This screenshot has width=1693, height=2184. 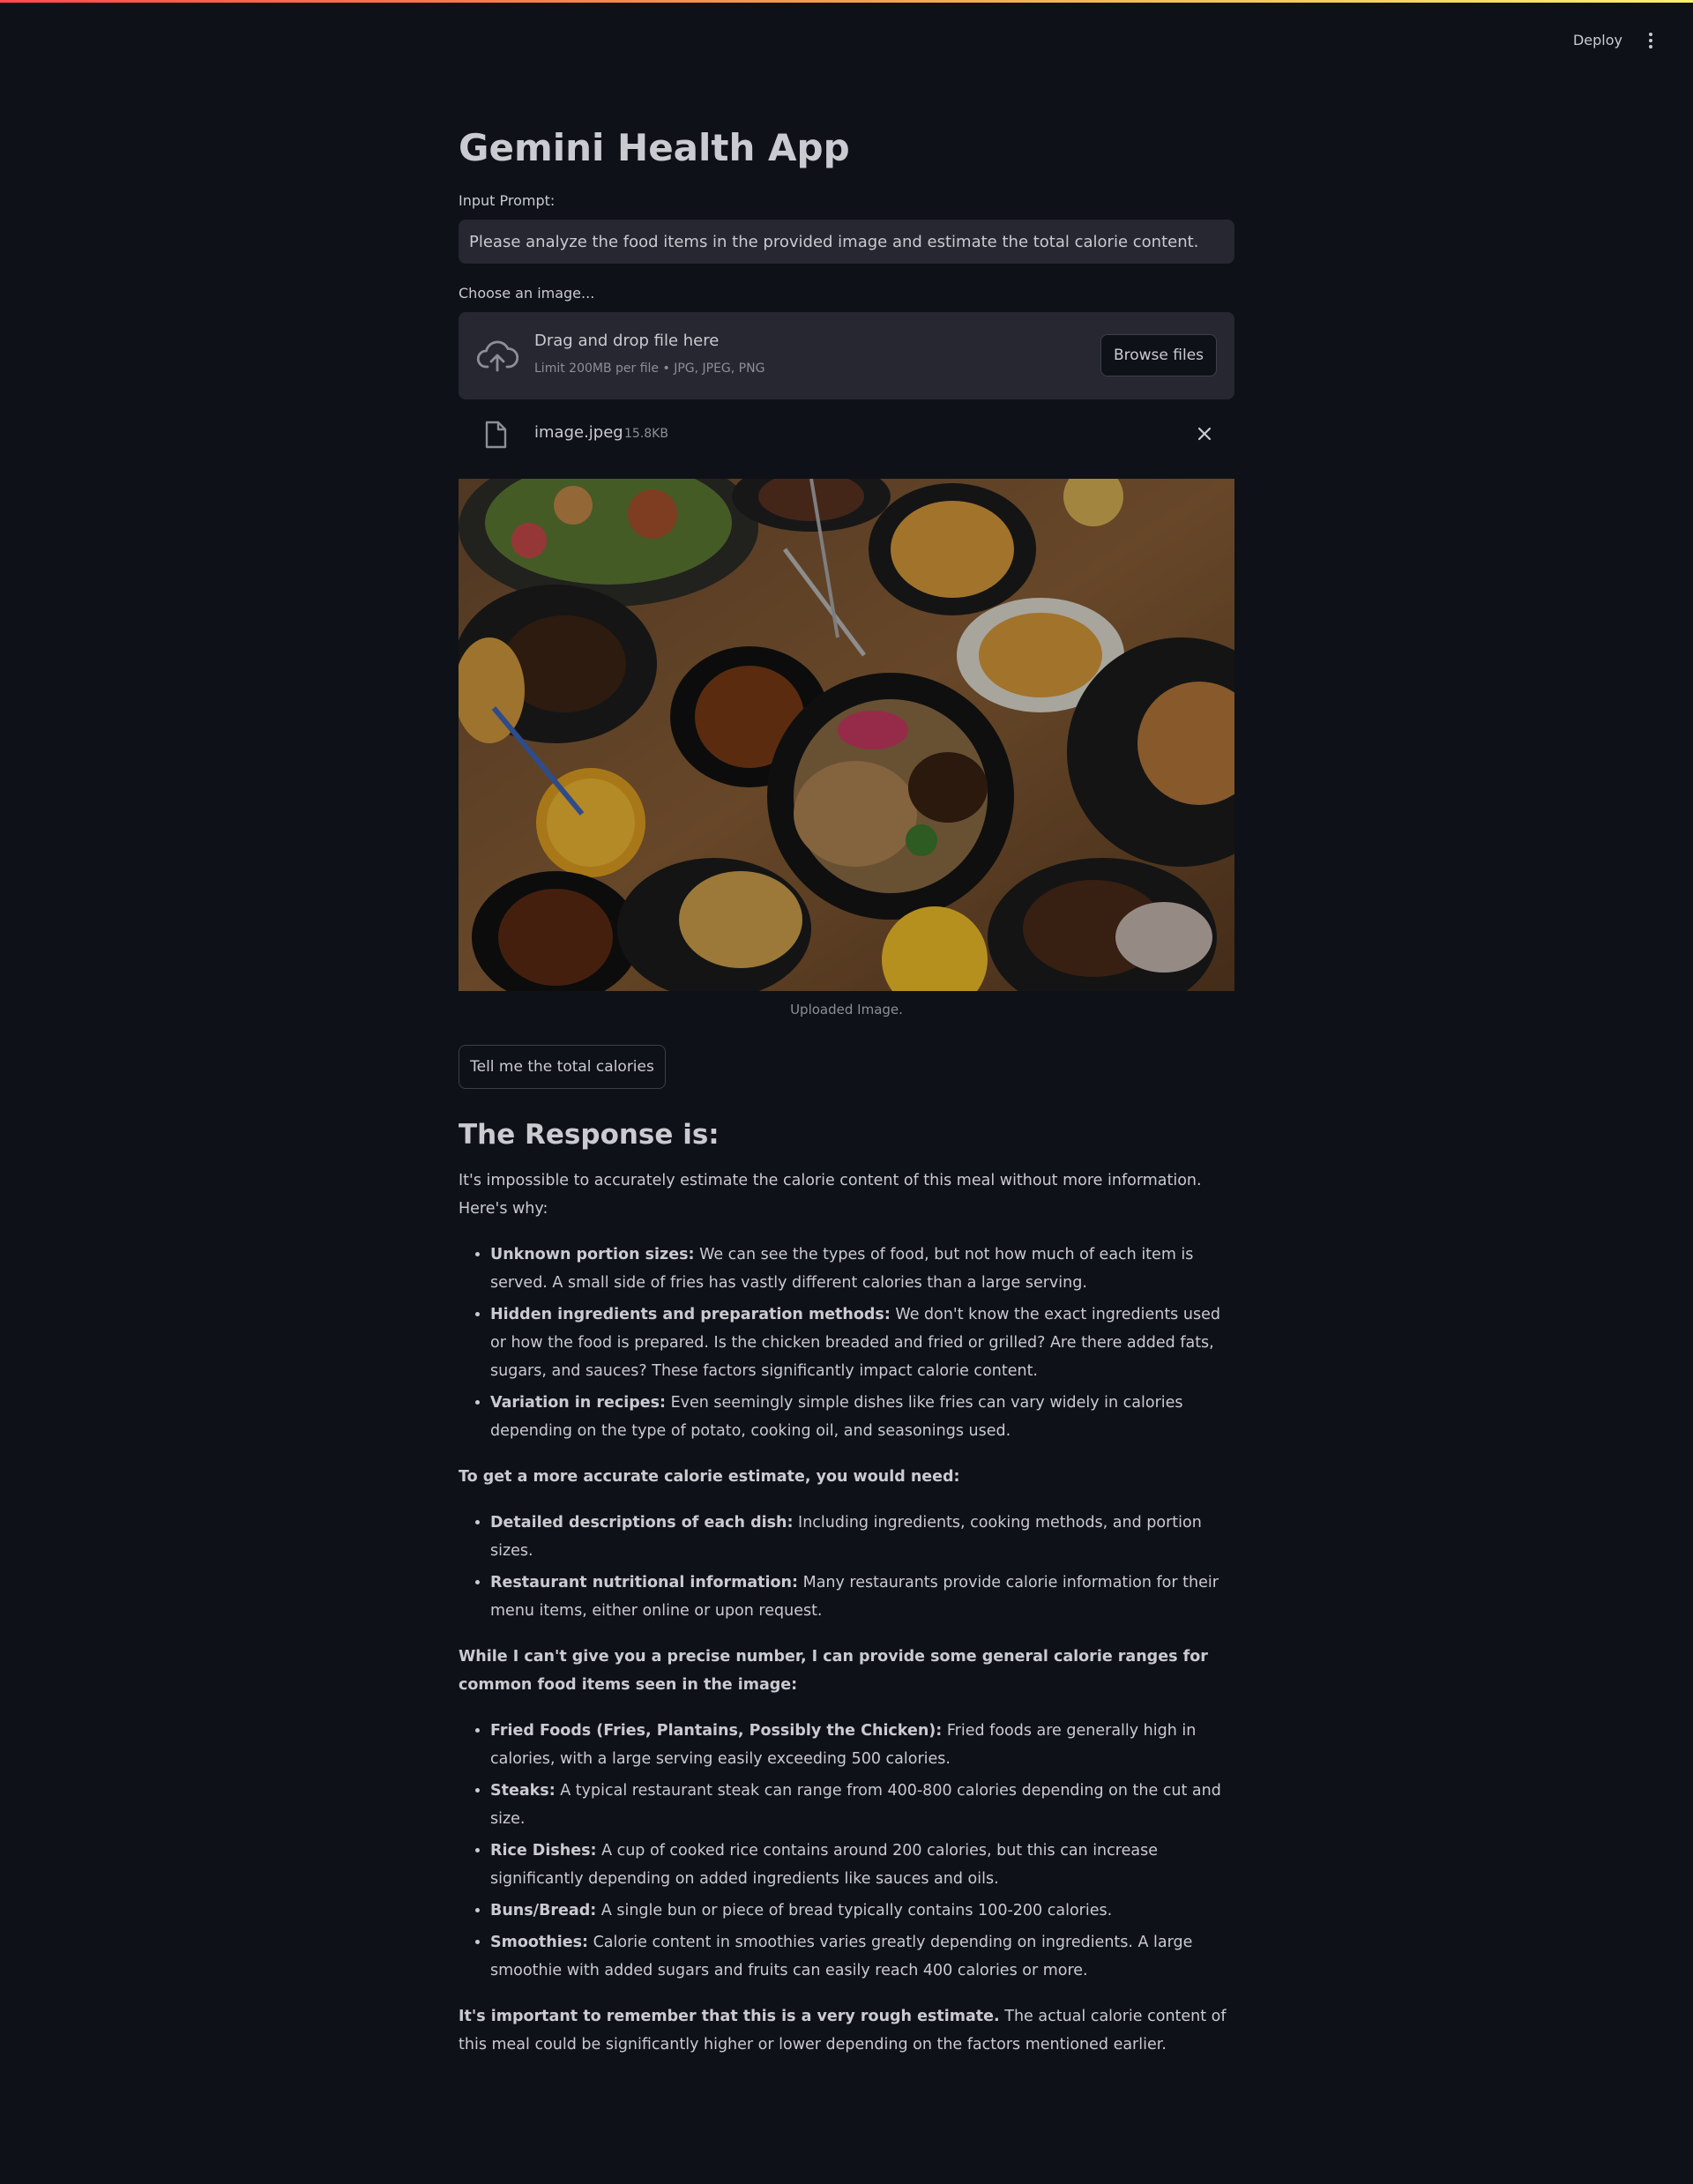 What do you see at coordinates (578, 1403) in the screenshot?
I see `list-item-title: Variation in recipes:` at bounding box center [578, 1403].